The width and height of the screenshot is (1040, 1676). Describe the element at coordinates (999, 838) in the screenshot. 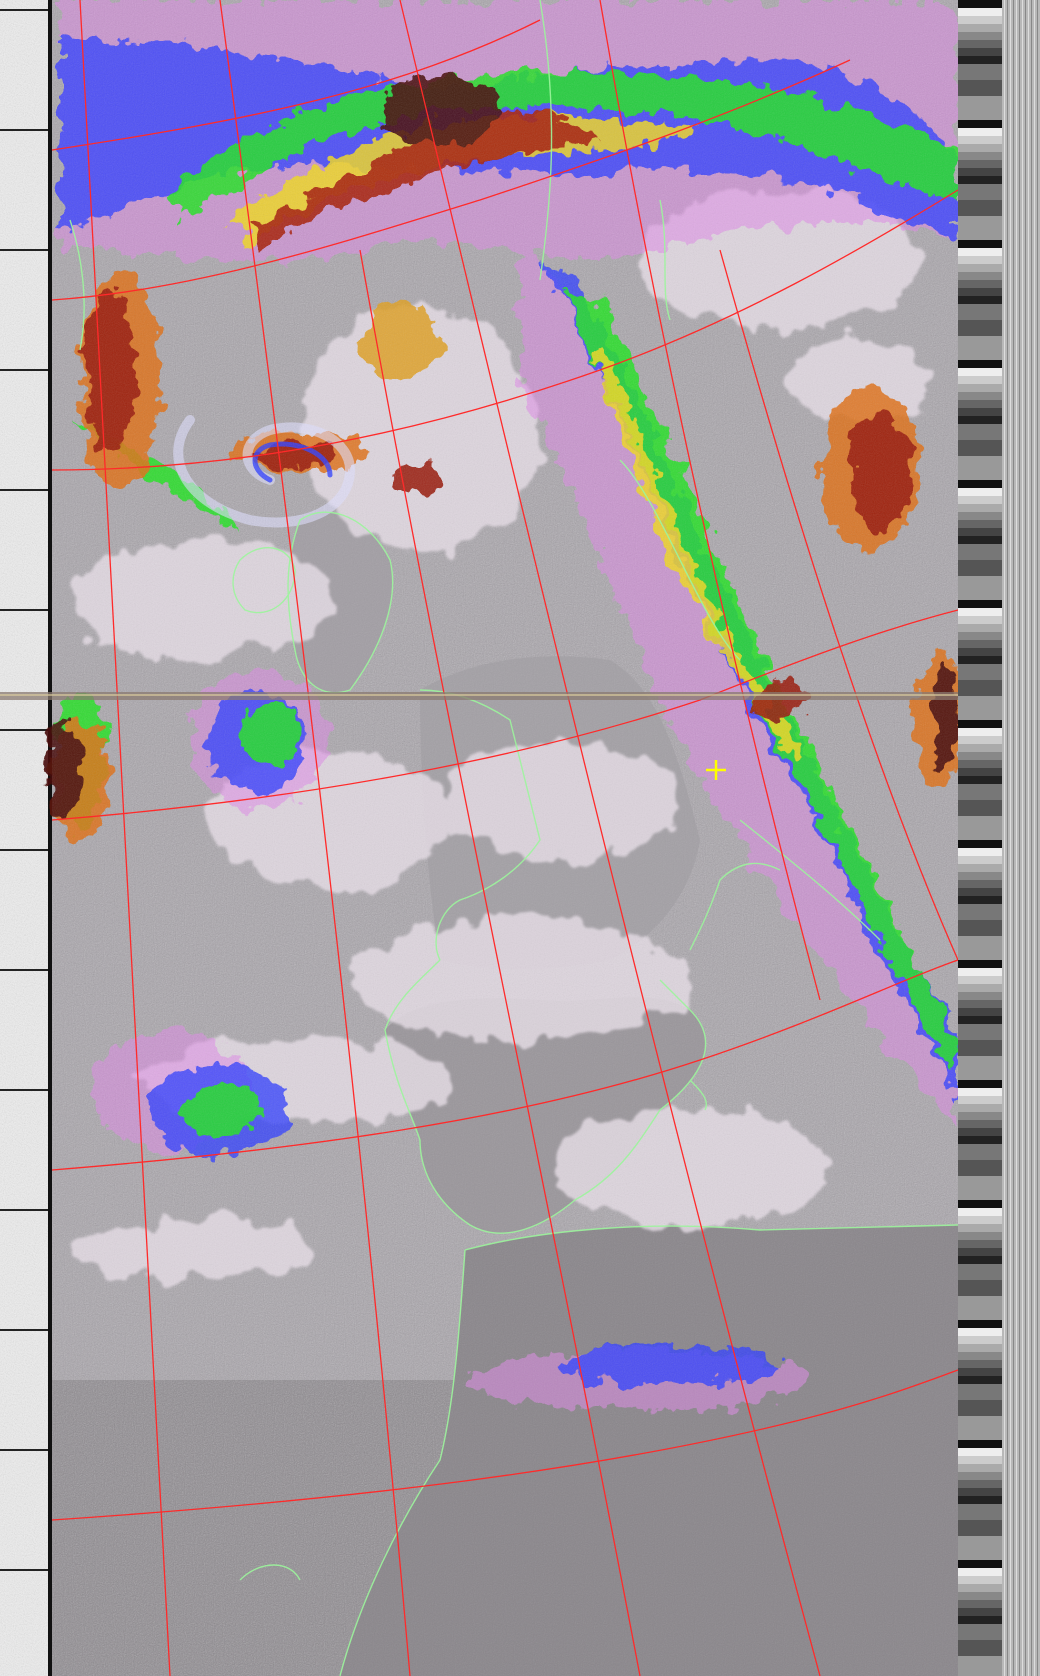

I see `right-telemetry-strip` at that location.